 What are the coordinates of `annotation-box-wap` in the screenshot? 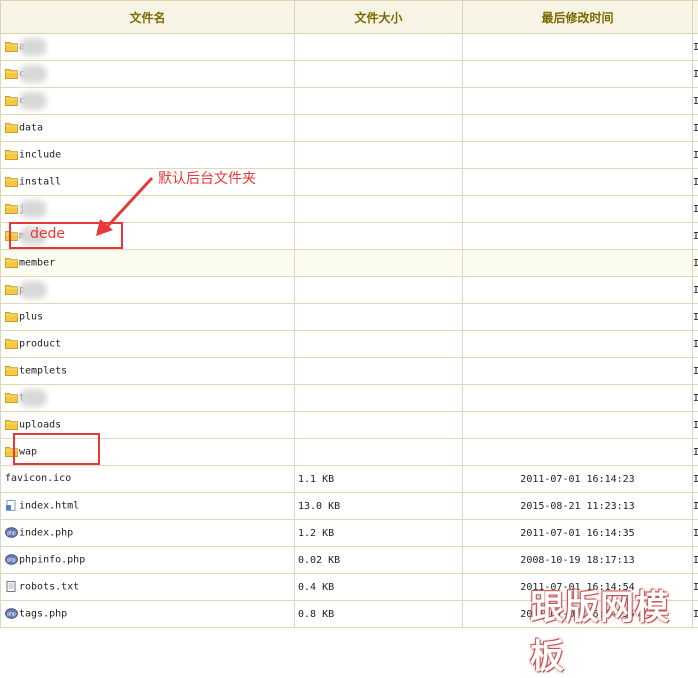 It's located at (56, 449).